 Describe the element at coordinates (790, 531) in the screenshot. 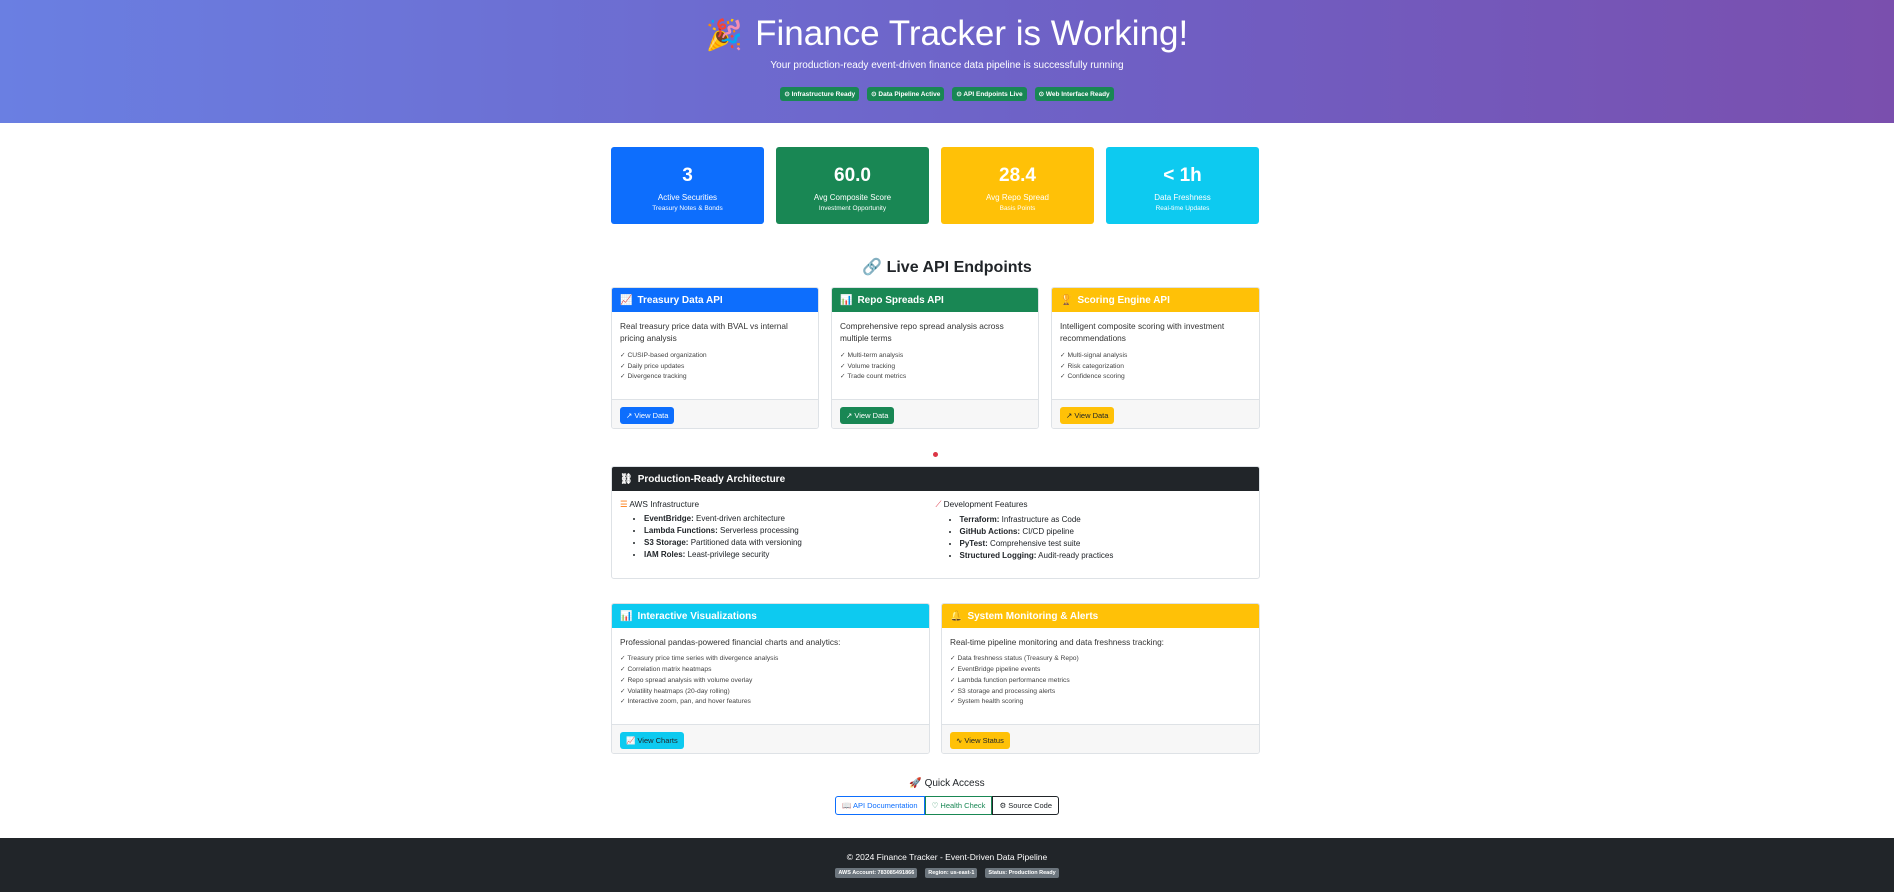

I see `list-item: Lambda Functions: Serverless processing` at that location.